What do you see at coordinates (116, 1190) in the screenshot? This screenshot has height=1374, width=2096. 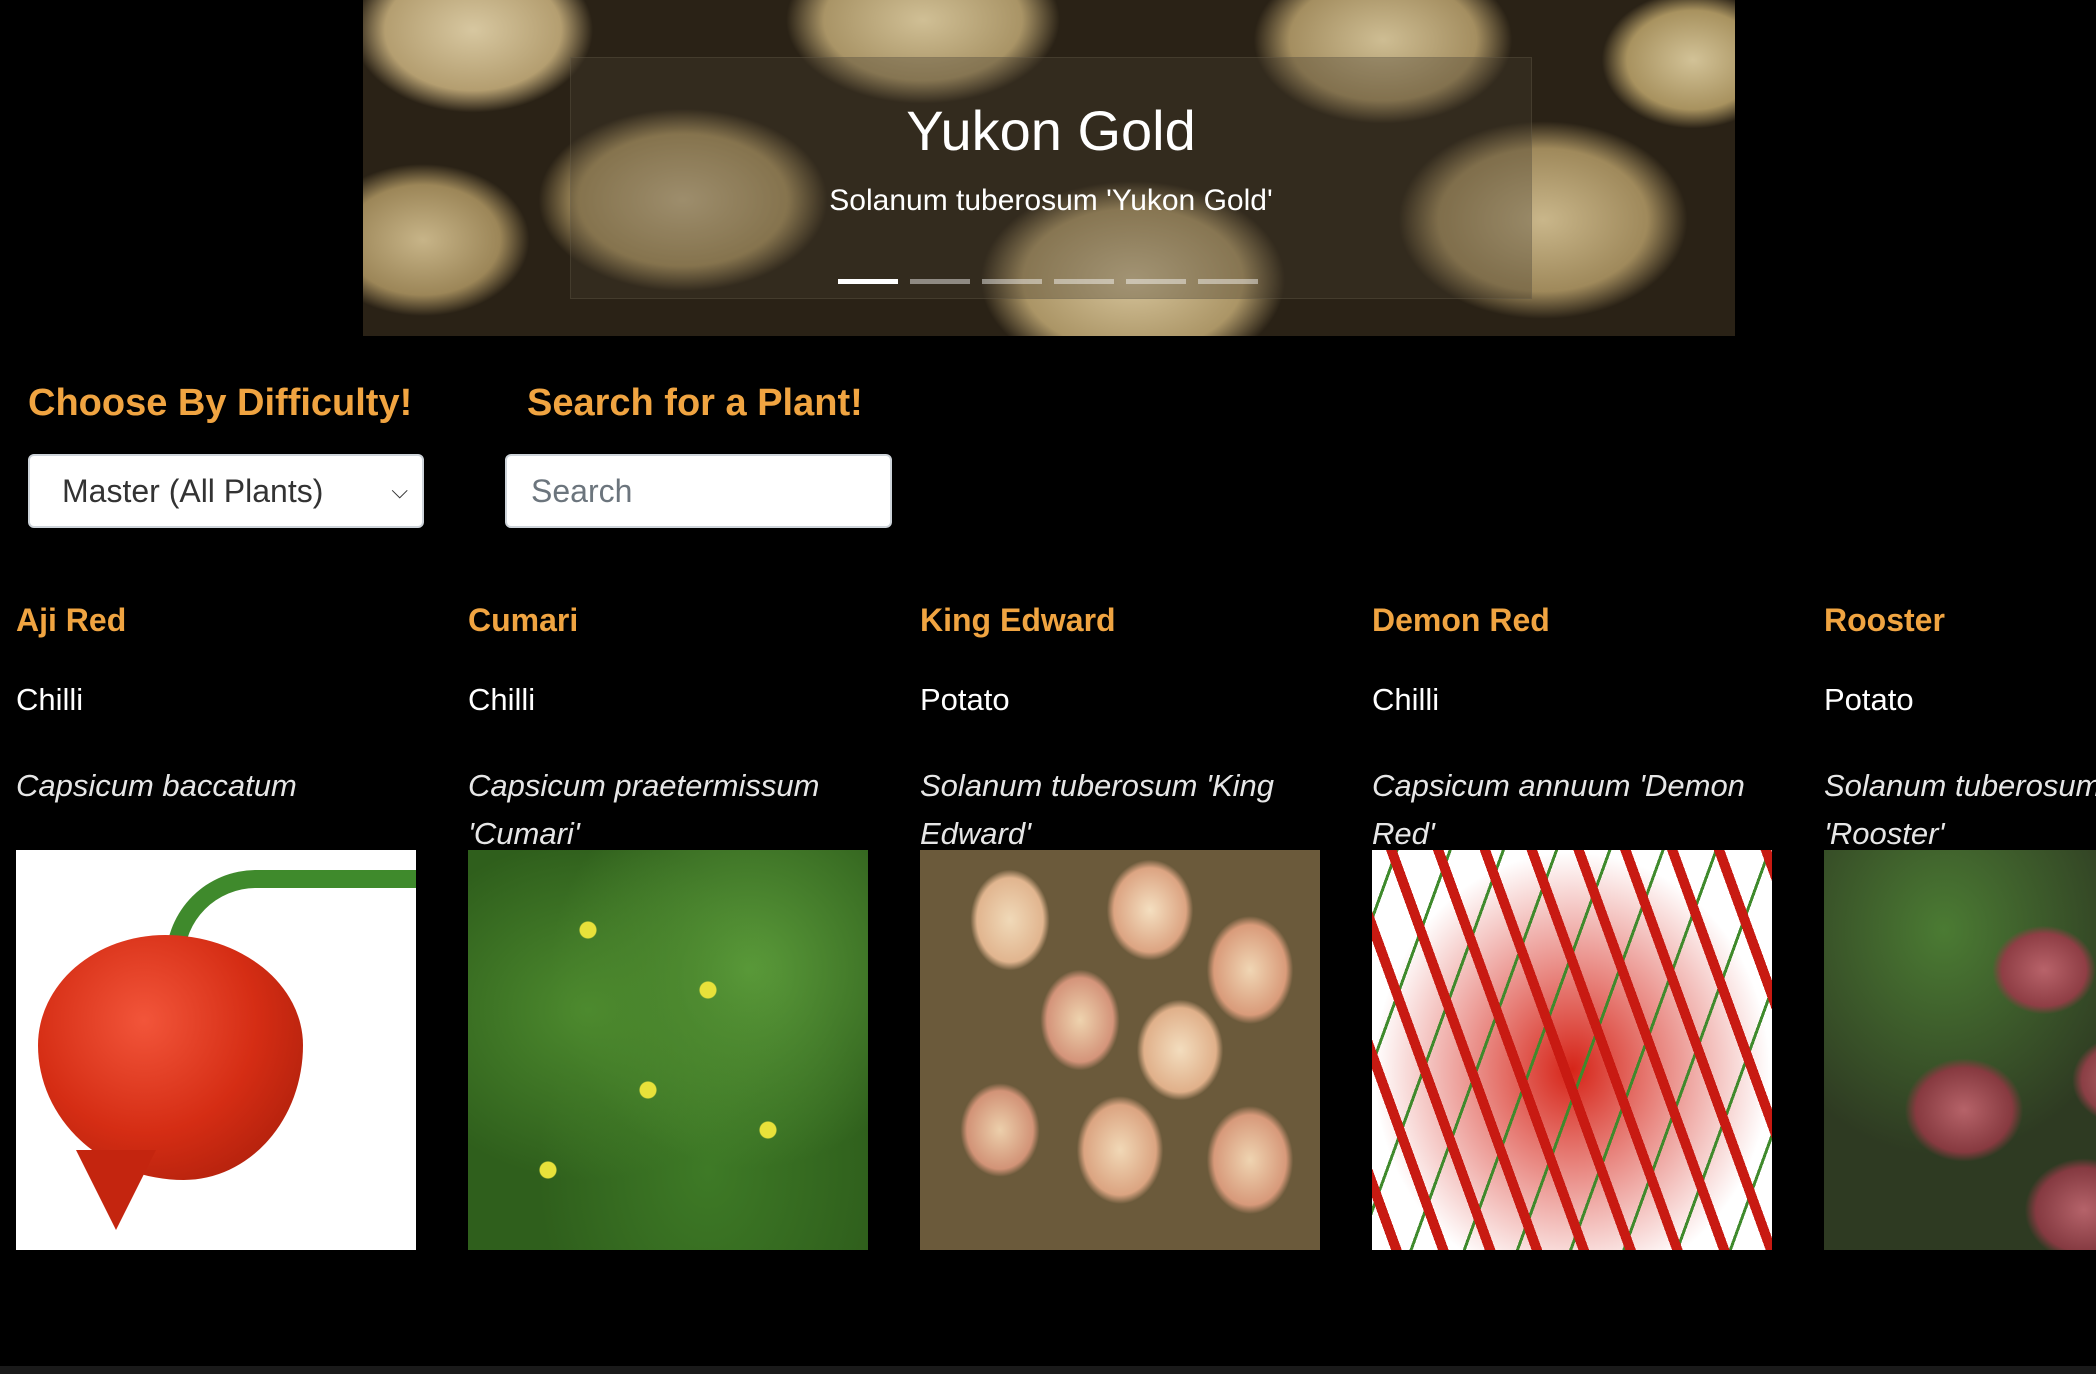 I see `chilli-tail-shape` at bounding box center [116, 1190].